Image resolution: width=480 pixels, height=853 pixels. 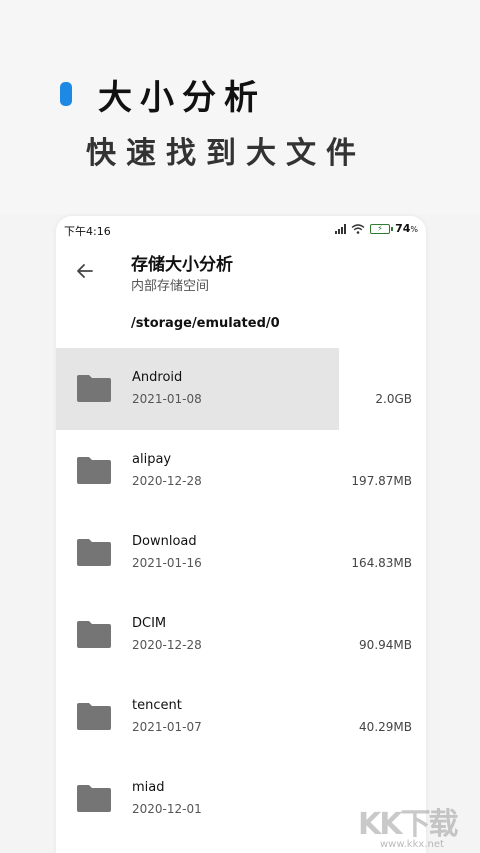 I want to click on watermark-logo: KK下载, so click(x=408, y=824).